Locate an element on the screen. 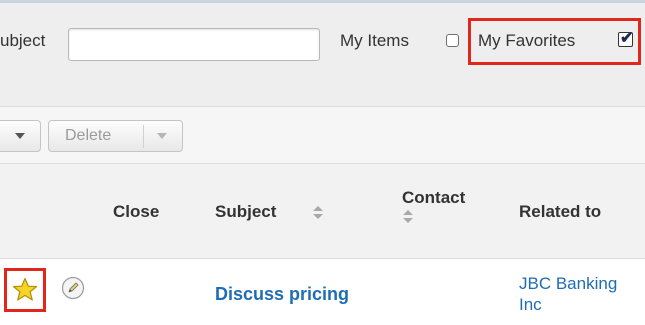 This screenshot has height=325, width=645. subject-link: Discuss pricing is located at coordinates (282, 294).